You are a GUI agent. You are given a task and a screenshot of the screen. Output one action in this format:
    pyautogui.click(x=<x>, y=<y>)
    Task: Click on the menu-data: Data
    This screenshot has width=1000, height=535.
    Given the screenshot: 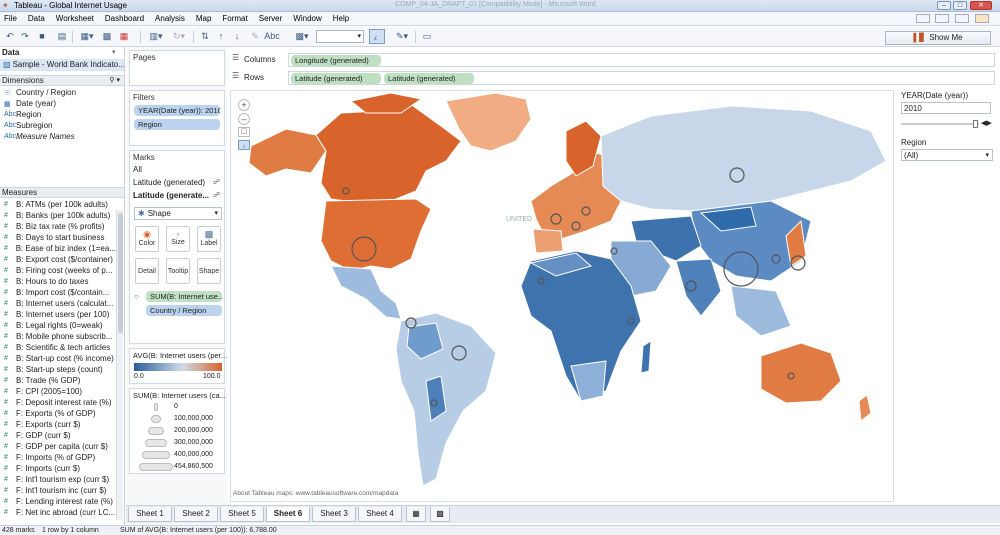 What is the action you would take?
    pyautogui.click(x=36, y=18)
    